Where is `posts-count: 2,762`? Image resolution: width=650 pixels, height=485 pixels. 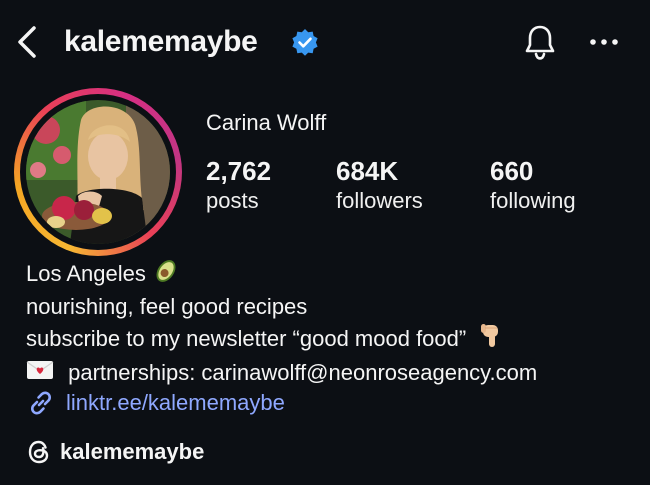 posts-count: 2,762 is located at coordinates (239, 171).